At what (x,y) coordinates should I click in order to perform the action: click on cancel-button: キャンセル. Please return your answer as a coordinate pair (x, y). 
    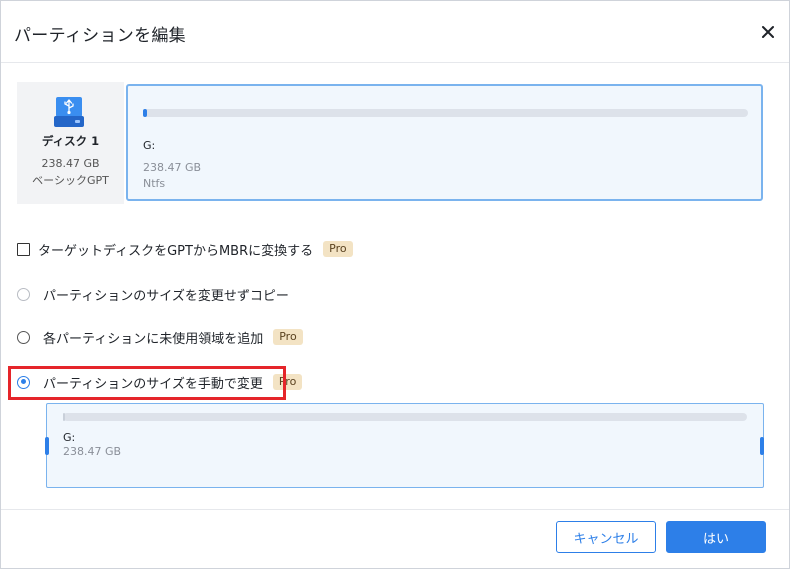
    Looking at the image, I should click on (606, 537).